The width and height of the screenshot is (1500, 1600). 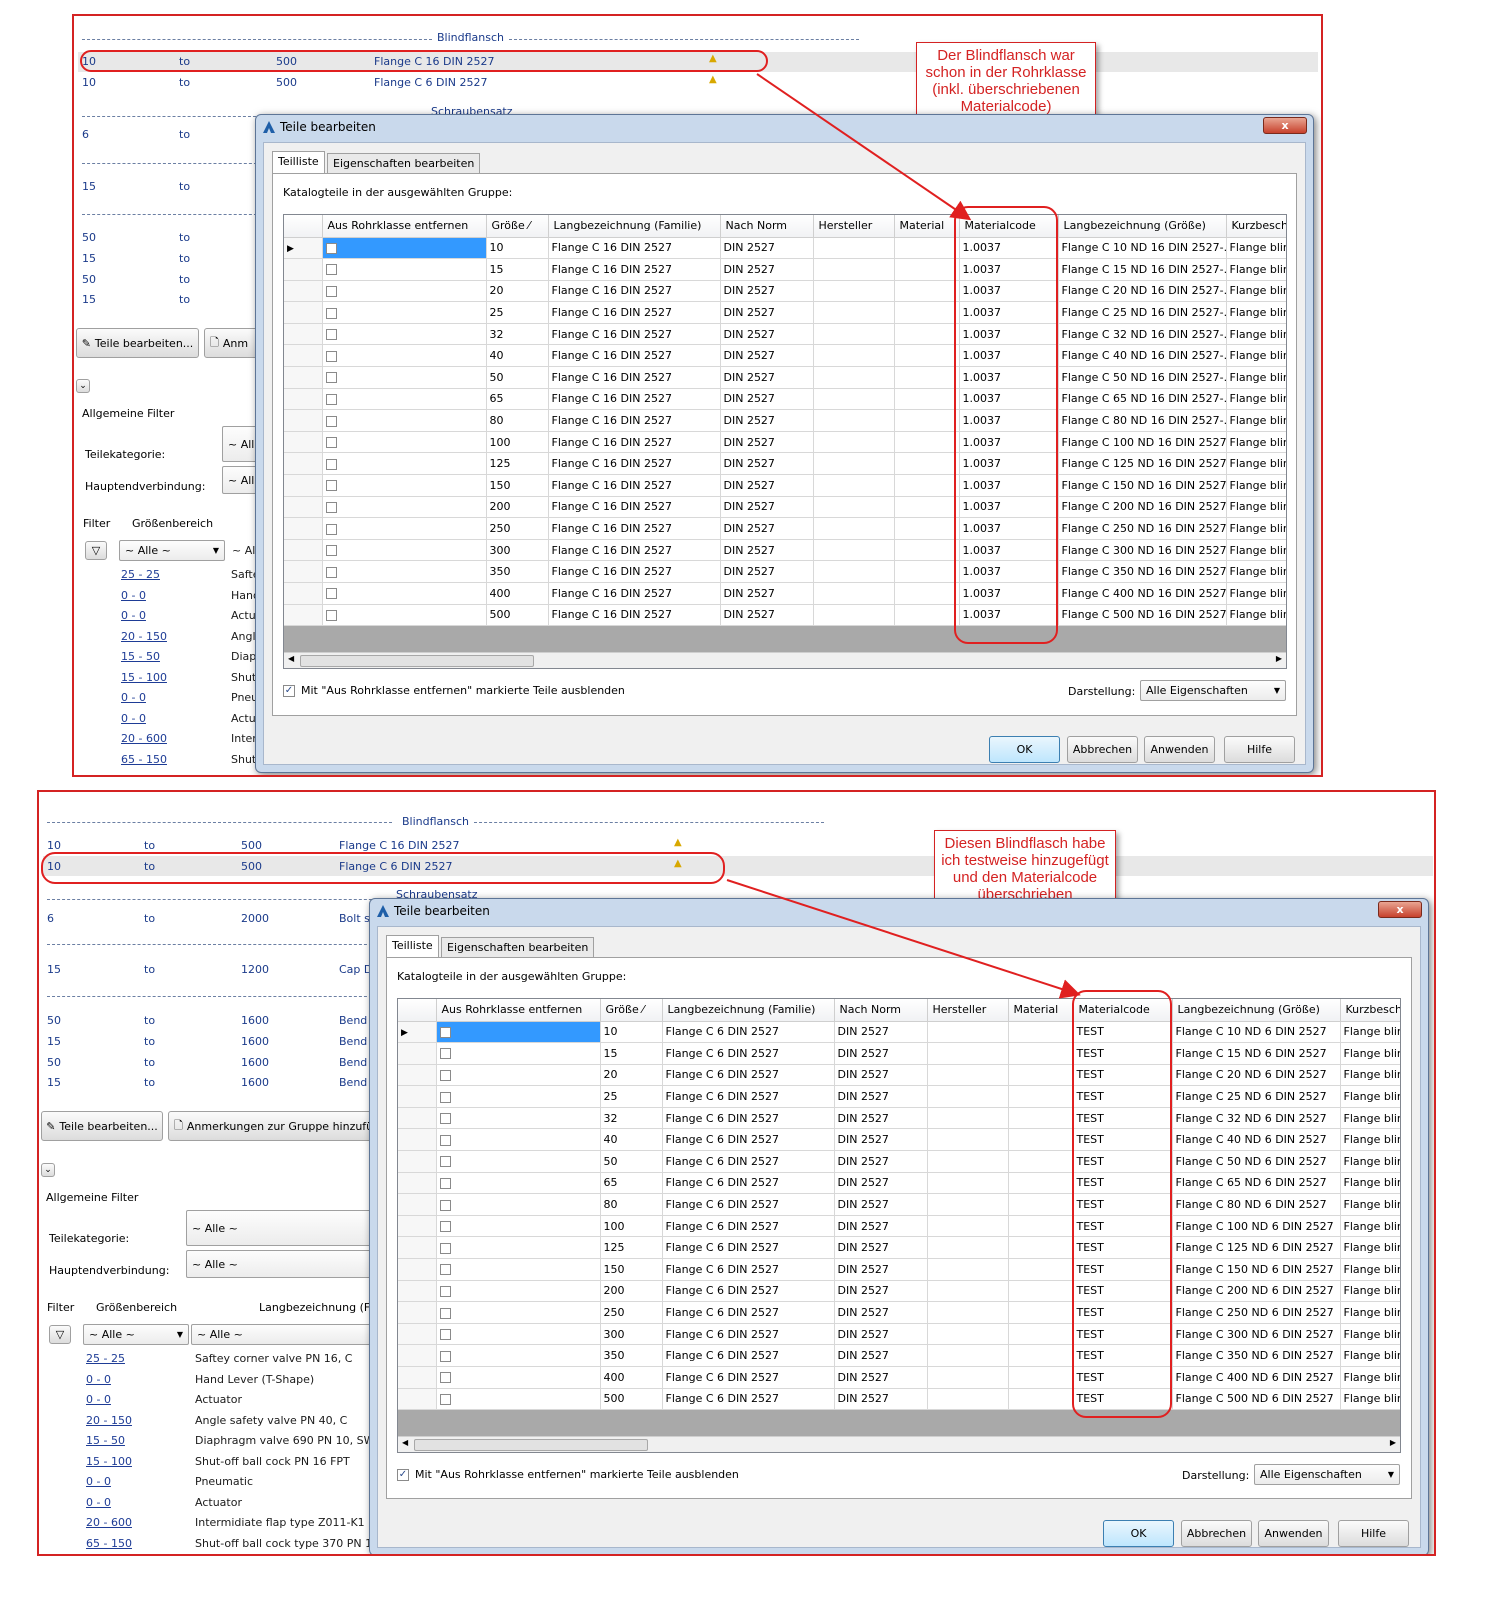 What do you see at coordinates (903, 536) in the screenshot?
I see `annotation-arrows` at bounding box center [903, 536].